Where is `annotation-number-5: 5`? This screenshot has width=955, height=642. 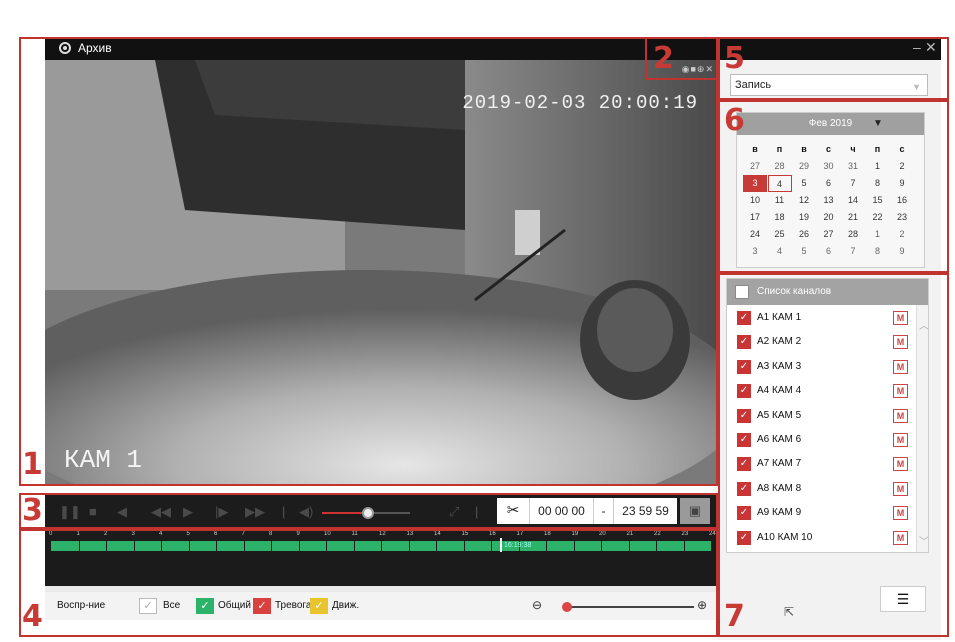 annotation-number-5: 5 is located at coordinates (734, 58).